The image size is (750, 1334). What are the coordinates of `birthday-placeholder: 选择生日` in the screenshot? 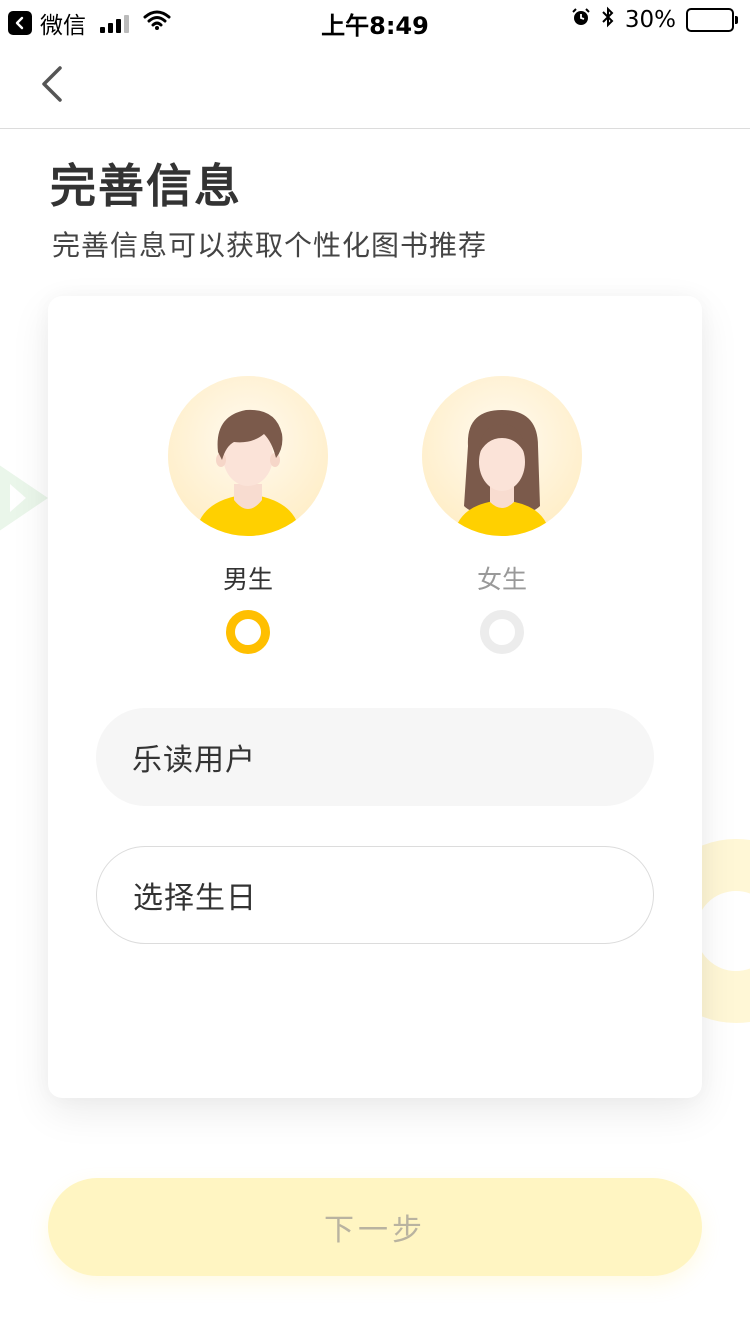 It's located at (195, 898).